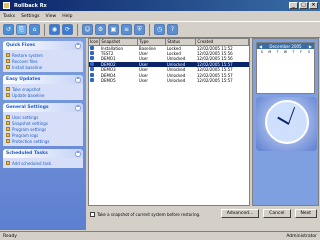 This screenshot has width=320, height=240. I want to click on schedule-icon: ◷, so click(159, 29).